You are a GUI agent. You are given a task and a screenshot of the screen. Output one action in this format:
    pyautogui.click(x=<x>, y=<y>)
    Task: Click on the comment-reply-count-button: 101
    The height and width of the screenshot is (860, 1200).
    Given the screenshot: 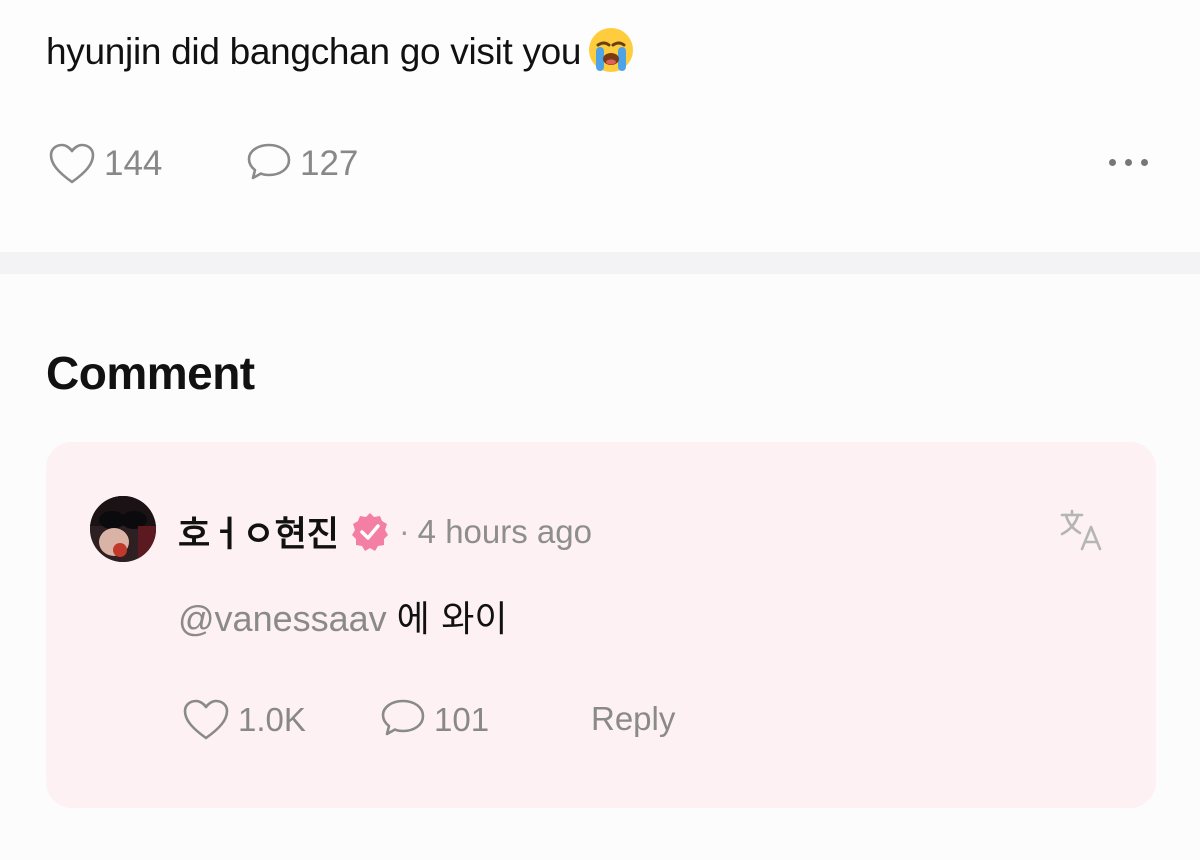 What is the action you would take?
    pyautogui.click(x=434, y=720)
    